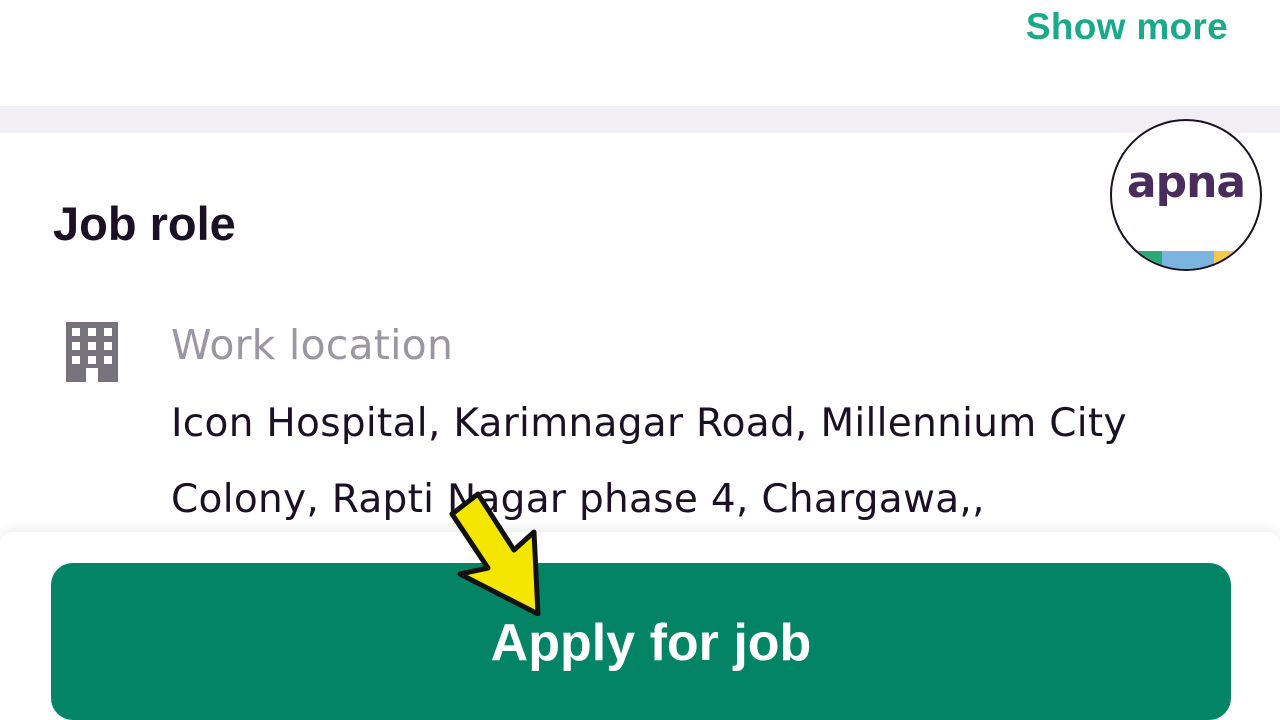  I want to click on work-location-label: Work location, so click(312, 345).